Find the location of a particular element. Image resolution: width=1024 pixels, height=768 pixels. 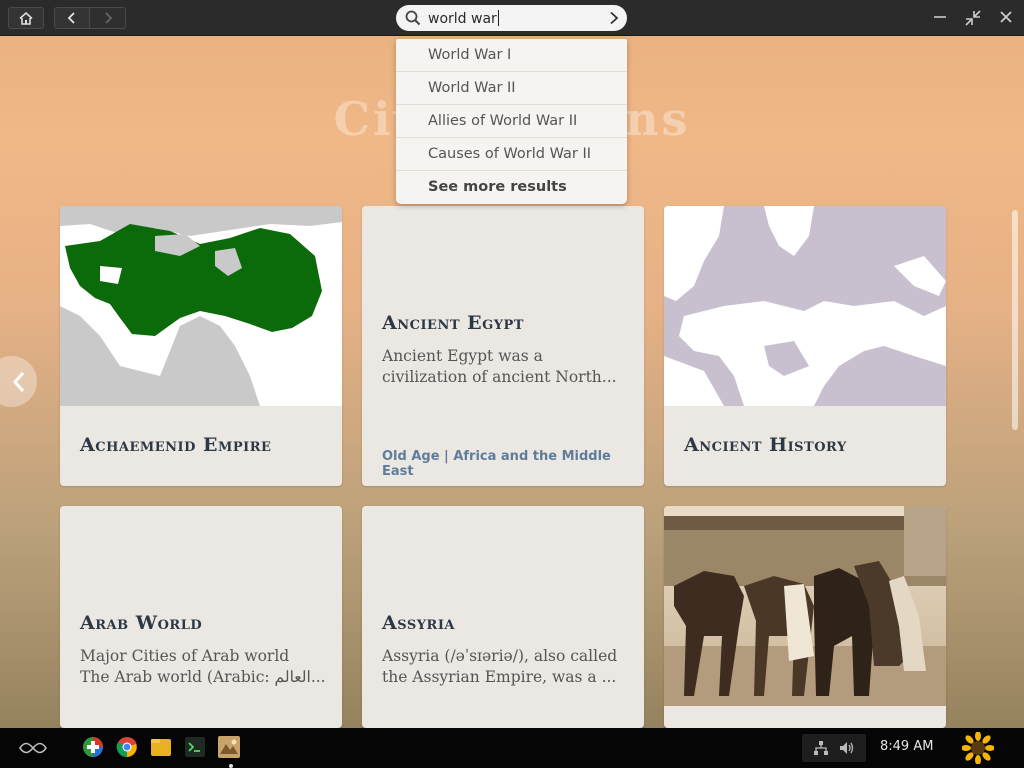

back-button is located at coordinates (72, 18).